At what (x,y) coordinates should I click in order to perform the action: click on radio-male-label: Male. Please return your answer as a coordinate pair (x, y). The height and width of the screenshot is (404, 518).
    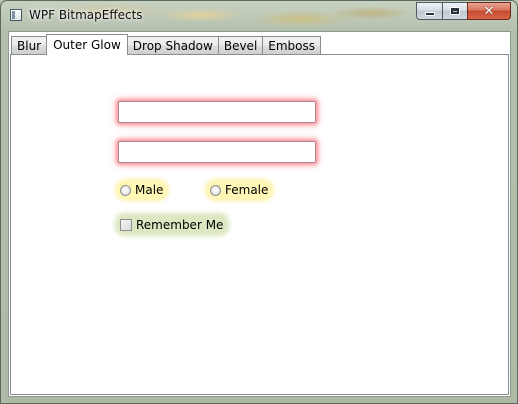
    Looking at the image, I should click on (149, 190).